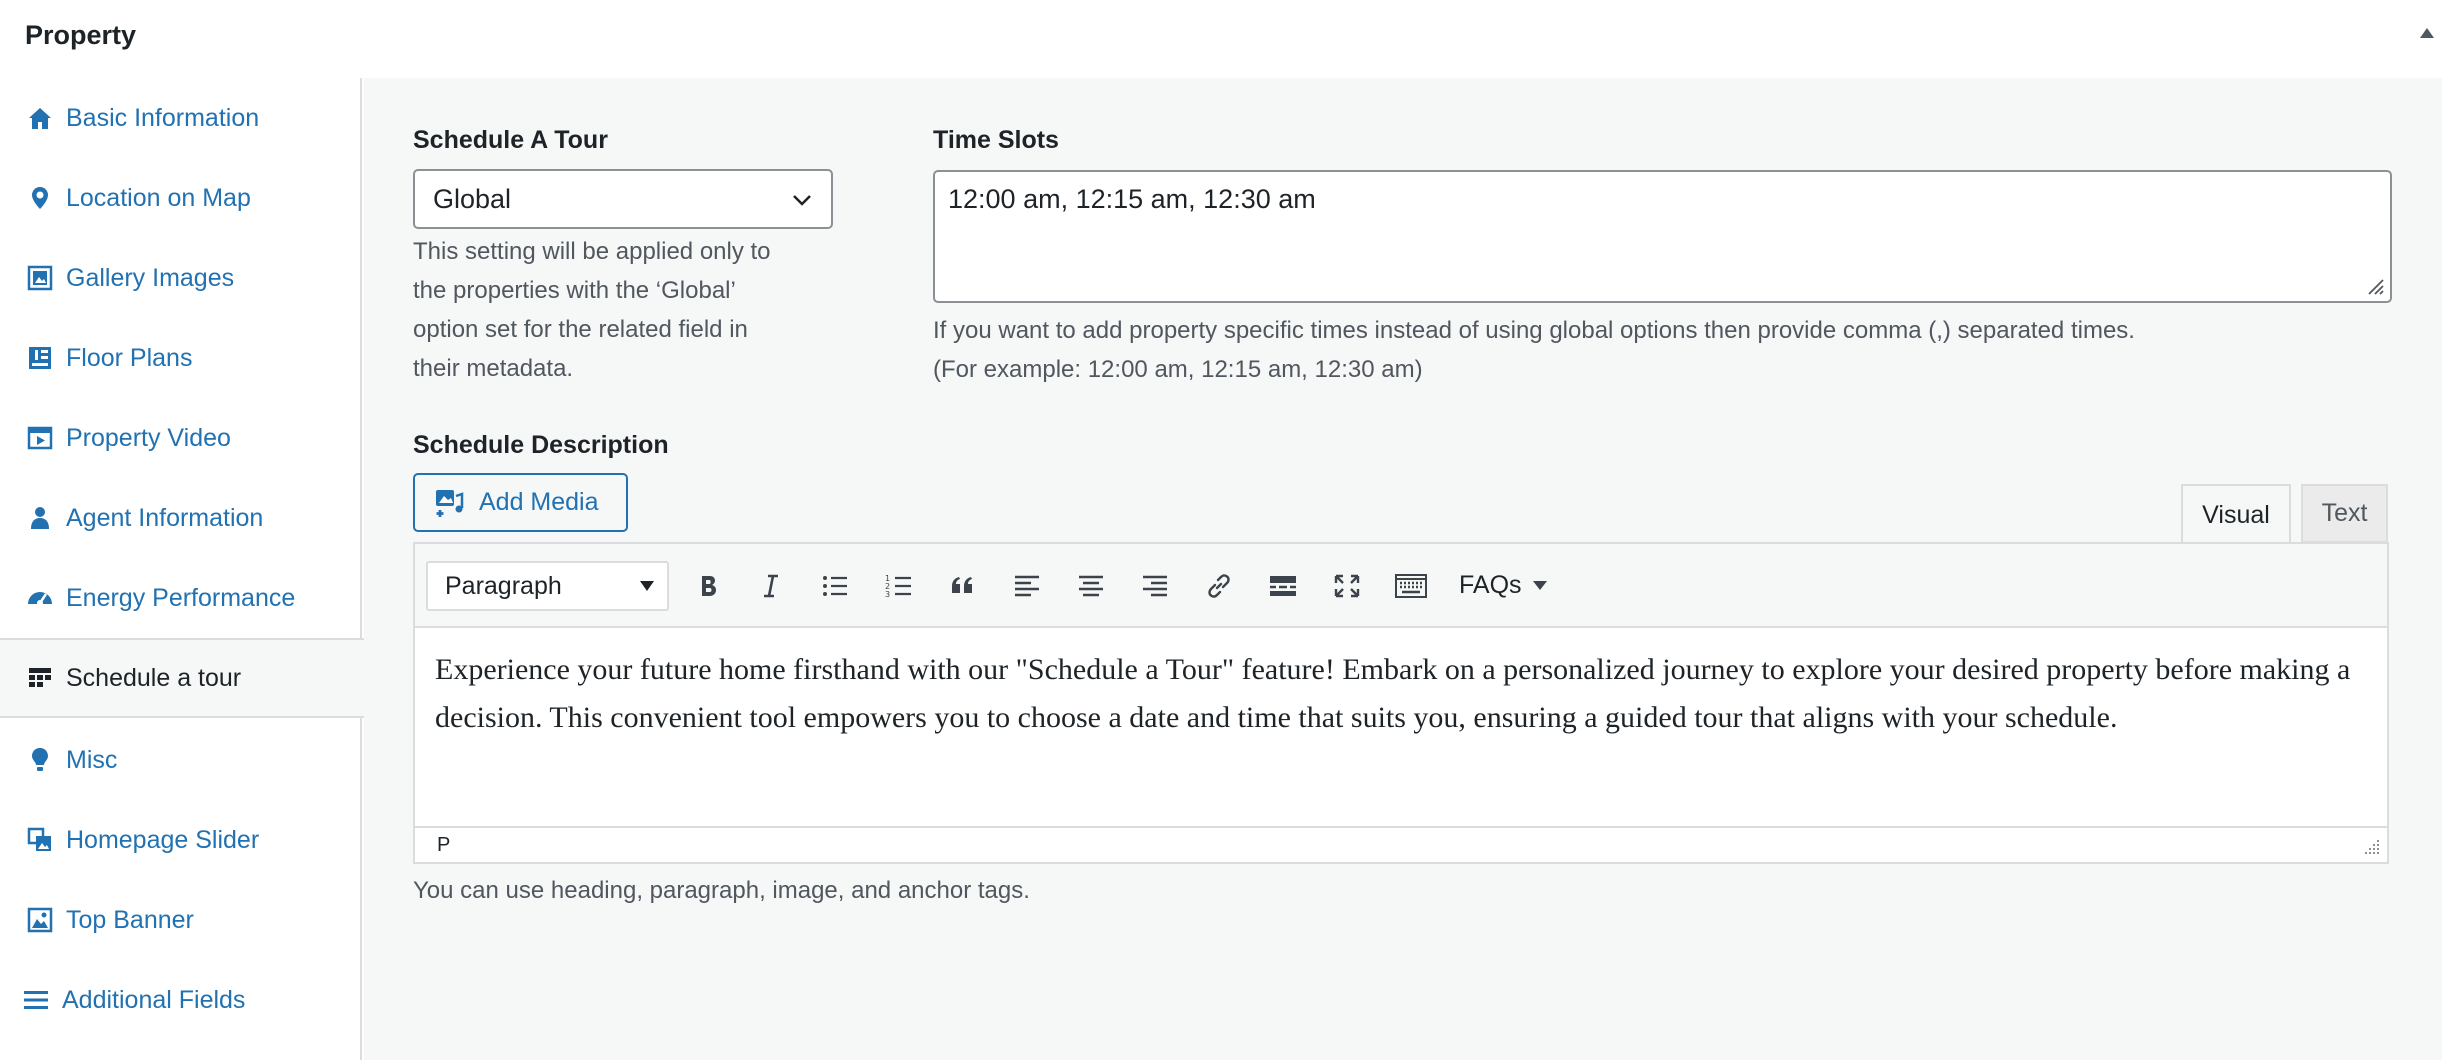 The width and height of the screenshot is (2442, 1060). Describe the element at coordinates (165, 517) in the screenshot. I see `sidebar-item-label: Agent Information` at that location.